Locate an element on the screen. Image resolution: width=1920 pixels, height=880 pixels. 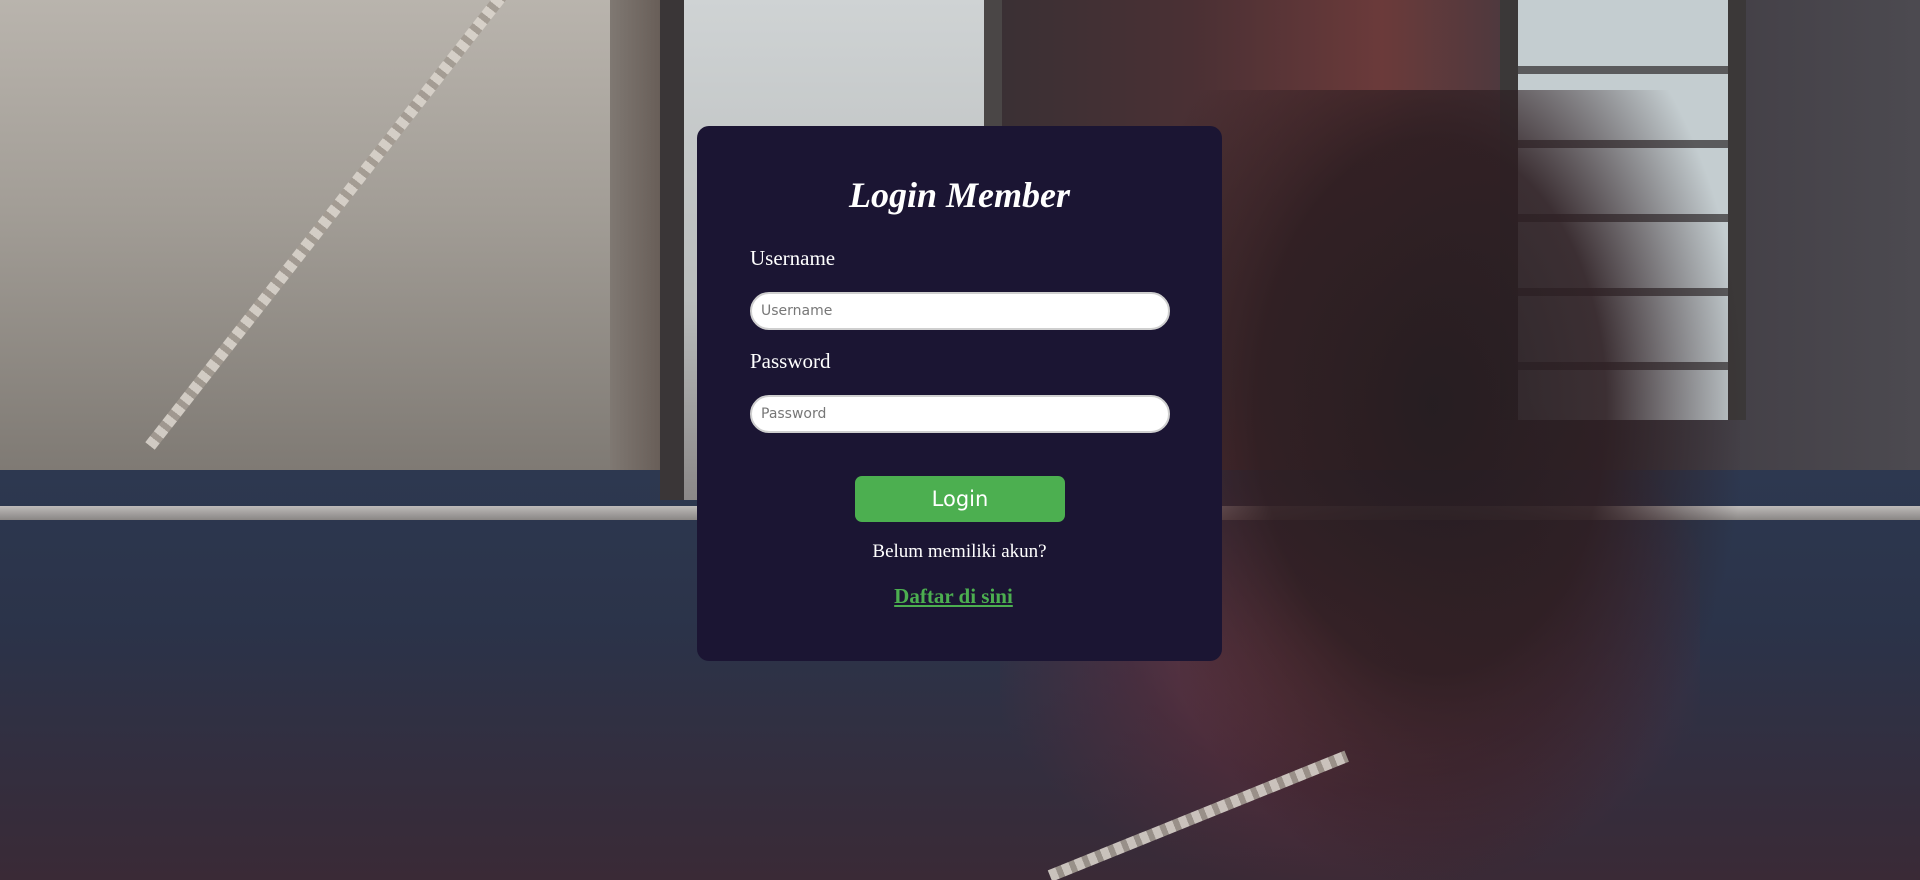
password-input is located at coordinates (960, 414).